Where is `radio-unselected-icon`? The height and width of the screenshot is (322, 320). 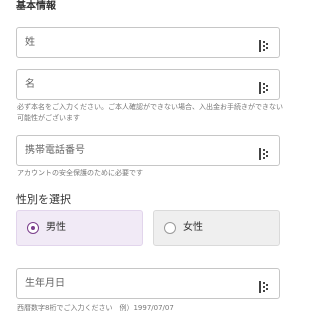 radio-unselected-icon is located at coordinates (170, 228).